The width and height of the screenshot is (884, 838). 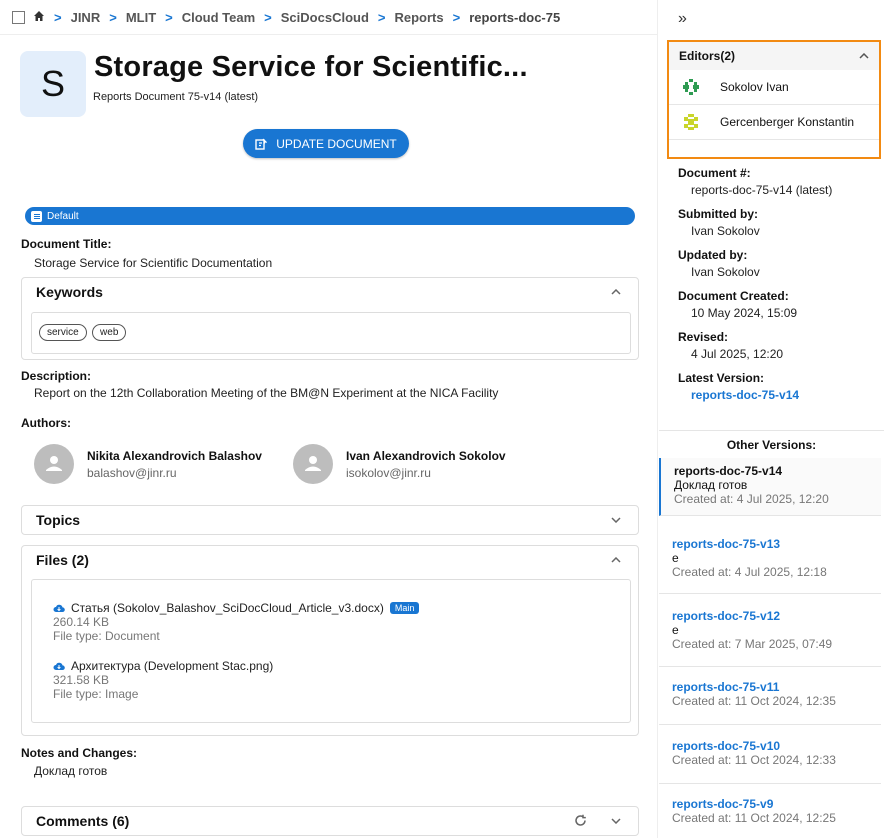 What do you see at coordinates (703, 337) in the screenshot?
I see `revised-label: Revised:` at bounding box center [703, 337].